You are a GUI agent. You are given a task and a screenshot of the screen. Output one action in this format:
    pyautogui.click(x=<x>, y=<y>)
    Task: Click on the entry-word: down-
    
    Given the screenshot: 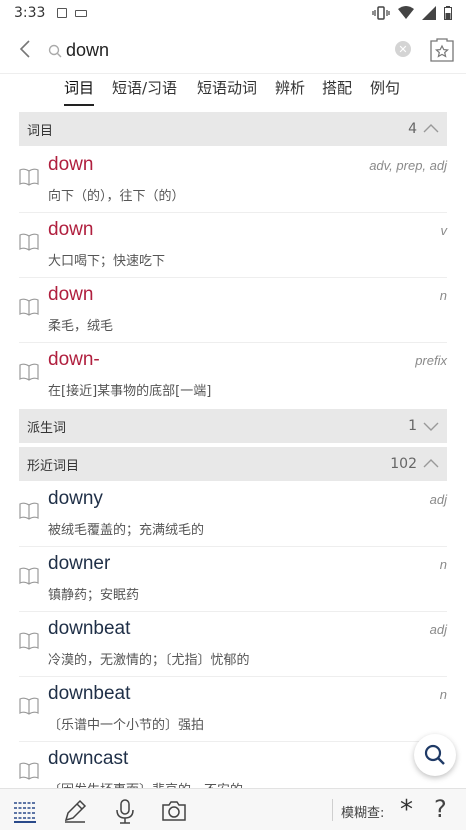 What is the action you would take?
    pyautogui.click(x=74, y=359)
    